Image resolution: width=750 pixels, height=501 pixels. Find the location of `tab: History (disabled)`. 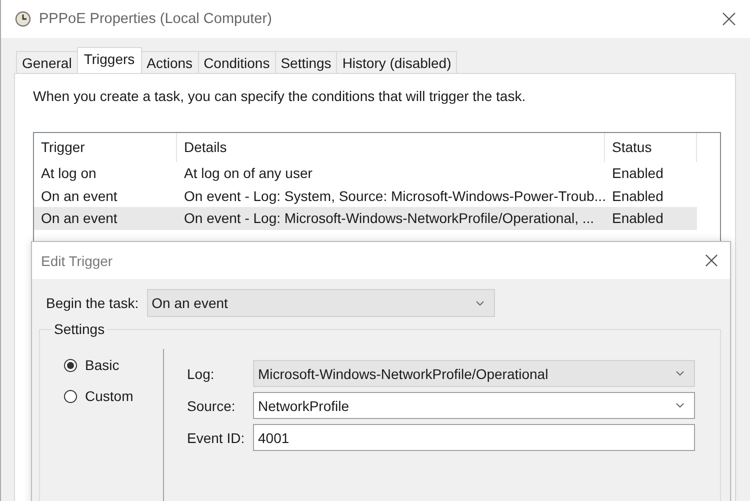

tab: History (disabled) is located at coordinates (397, 62).